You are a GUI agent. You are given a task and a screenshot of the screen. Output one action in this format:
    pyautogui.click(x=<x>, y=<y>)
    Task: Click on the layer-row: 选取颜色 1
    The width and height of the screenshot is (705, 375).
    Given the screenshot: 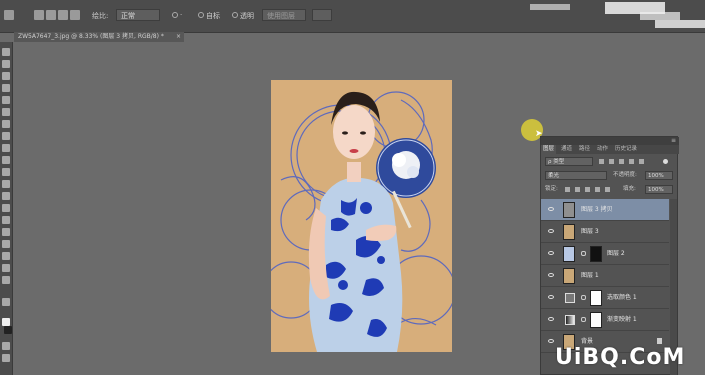 What is the action you would take?
    pyautogui.click(x=605, y=298)
    